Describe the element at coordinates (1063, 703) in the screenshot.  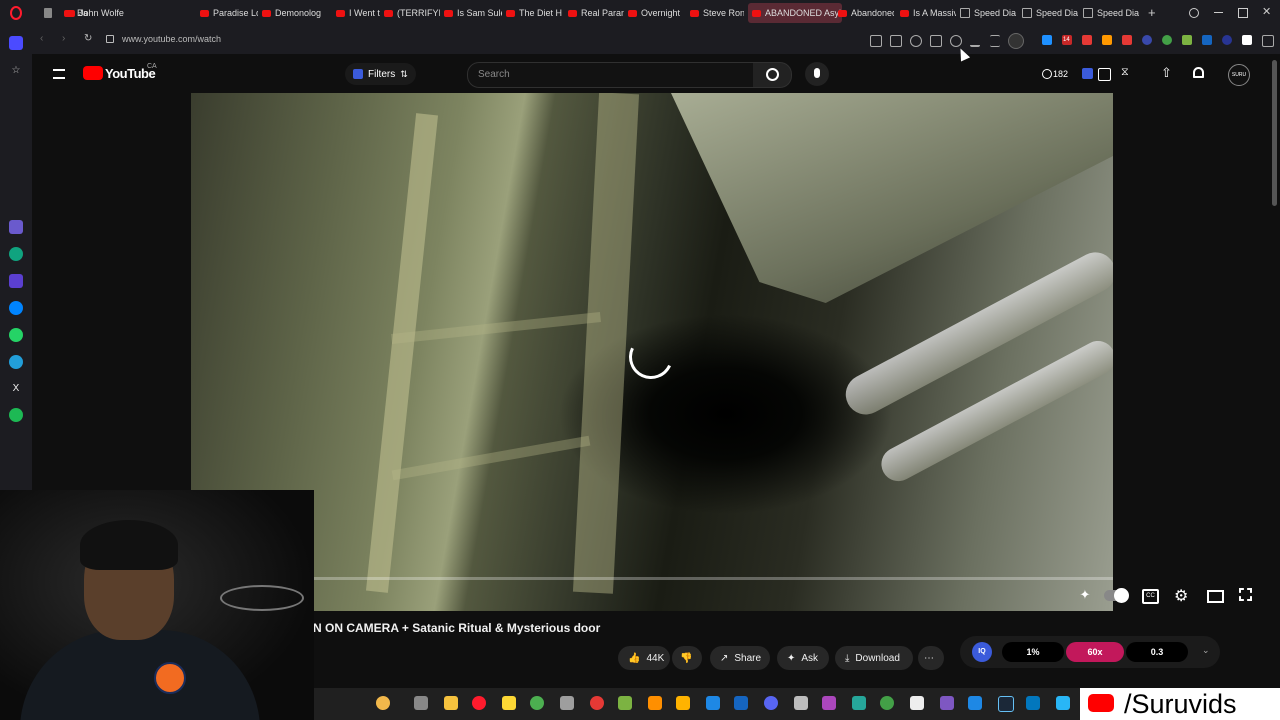
I see `taskbar-app-18-icon` at that location.